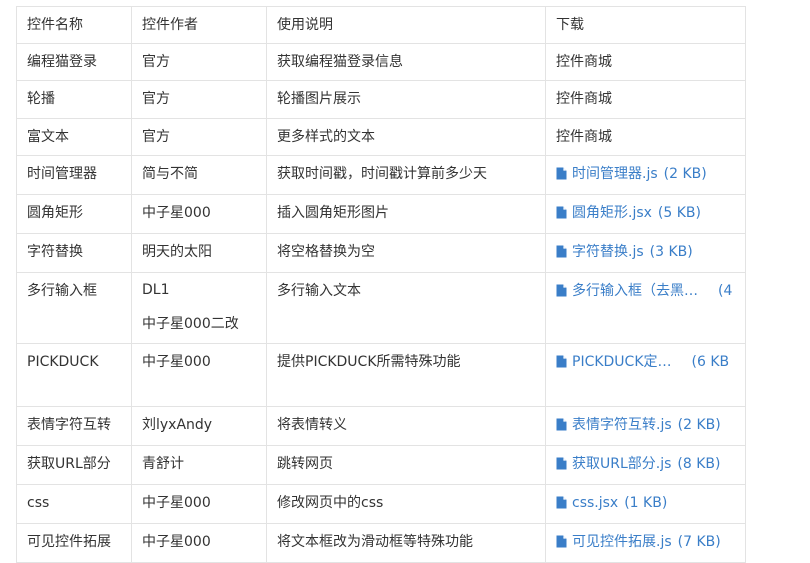  I want to click on usage-cell: 将文本框改为滑动框等特殊功能, so click(406, 543).